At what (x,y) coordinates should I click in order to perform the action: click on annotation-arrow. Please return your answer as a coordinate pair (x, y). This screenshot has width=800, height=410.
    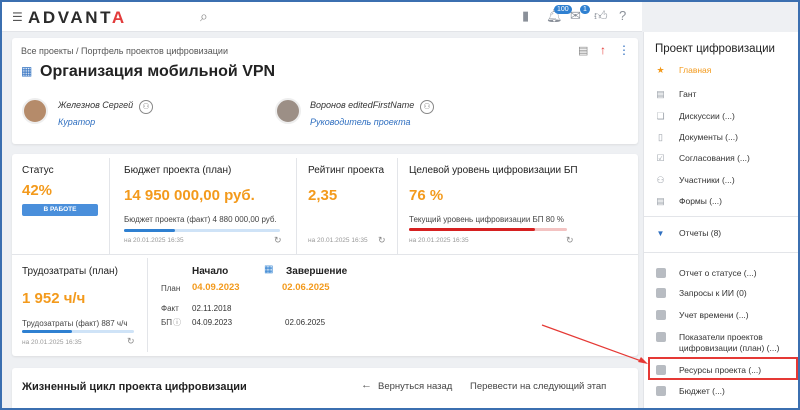
    Looking at the image, I should click on (594, 344).